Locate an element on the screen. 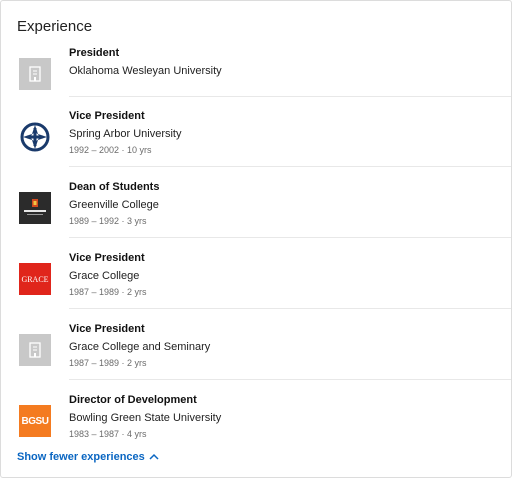  grace-logo: GRACE is located at coordinates (35, 279).